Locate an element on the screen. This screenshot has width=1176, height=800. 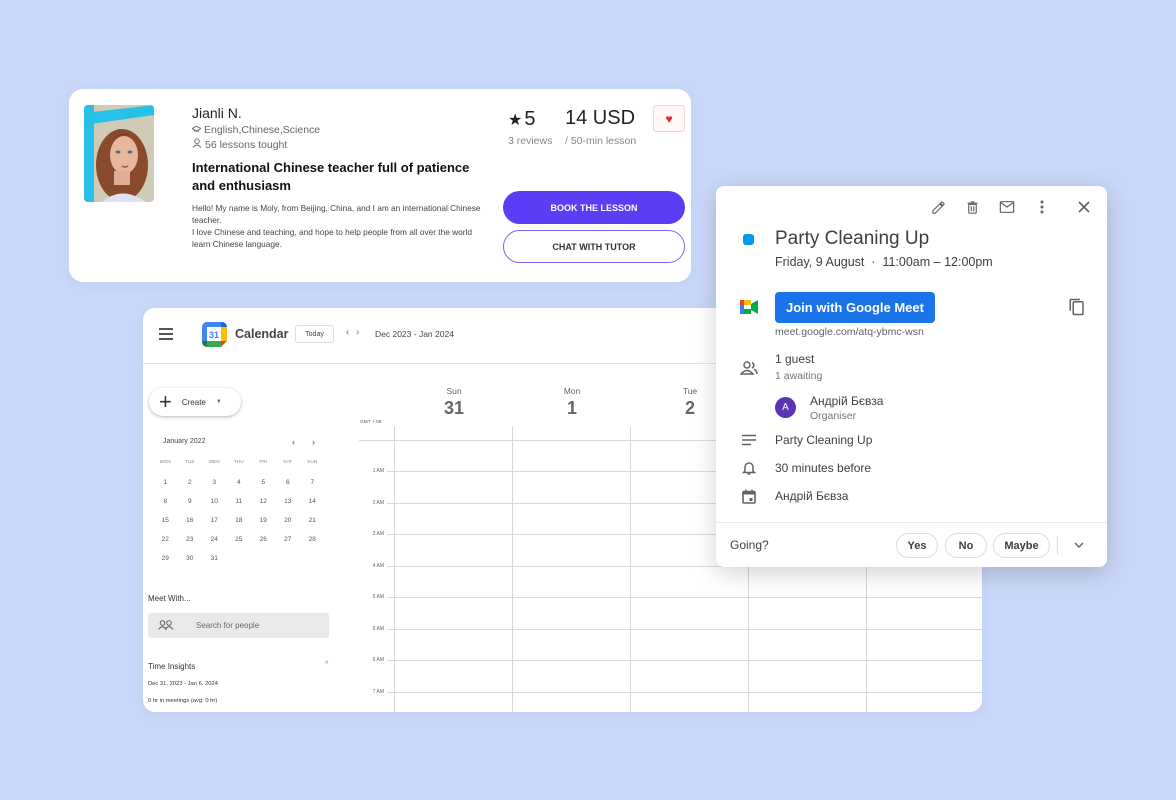
timezone-label: GMT + 06 is located at coordinates (371, 422).